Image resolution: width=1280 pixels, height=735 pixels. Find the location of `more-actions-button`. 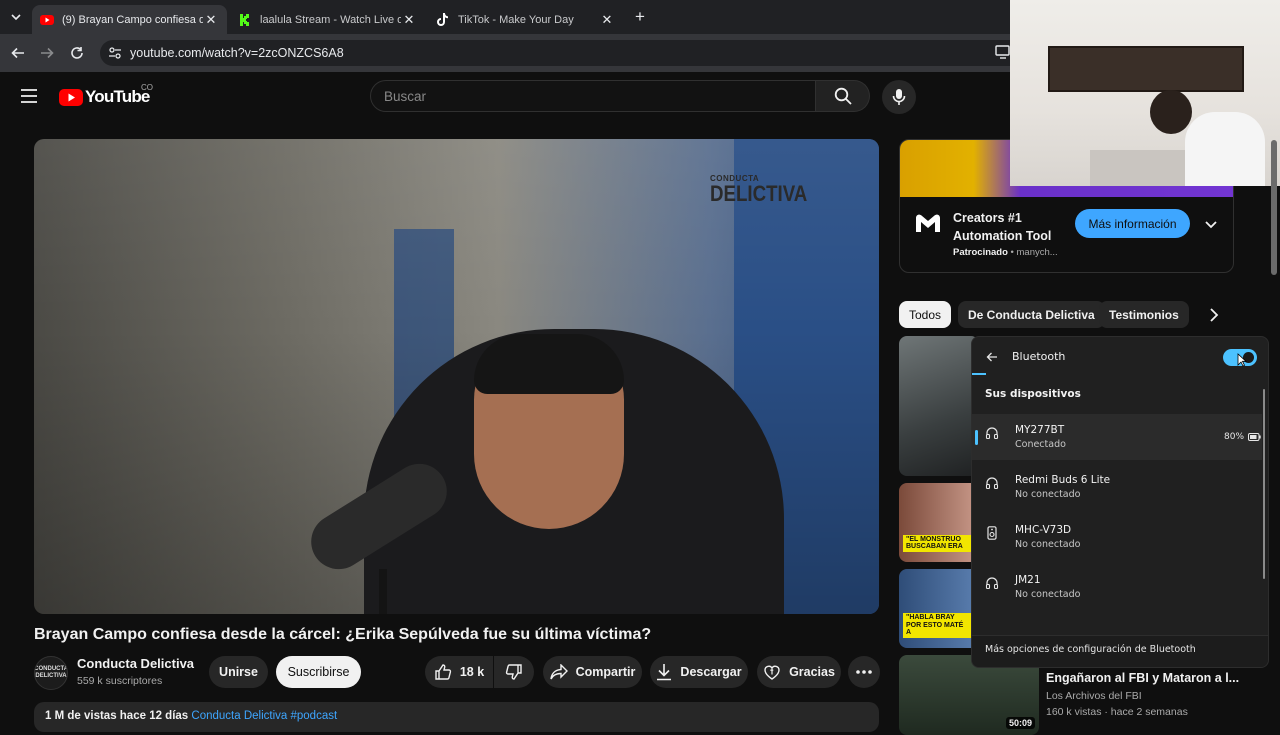

more-actions-button is located at coordinates (864, 672).